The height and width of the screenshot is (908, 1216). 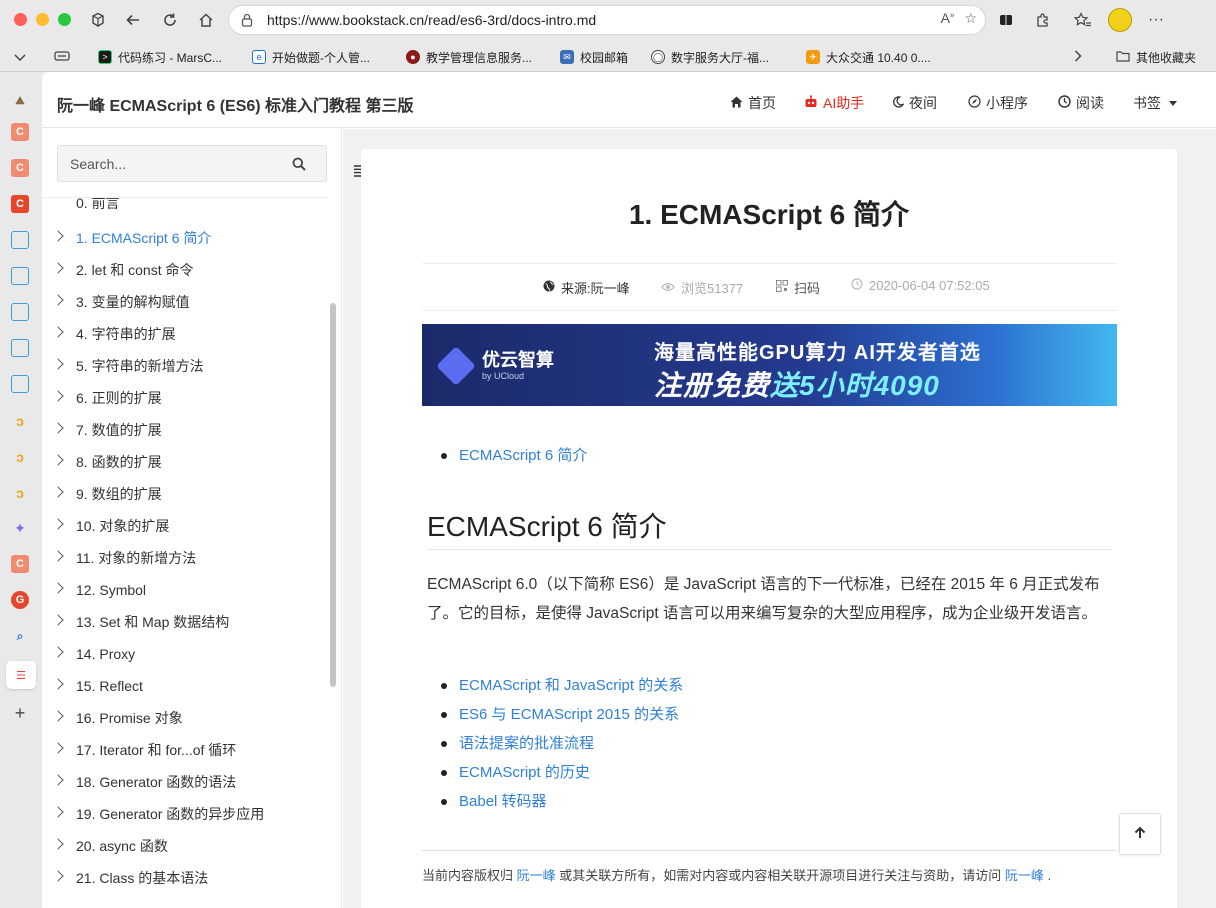 What do you see at coordinates (834, 103) in the screenshot?
I see `nav-ai-assistant: AI助手` at bounding box center [834, 103].